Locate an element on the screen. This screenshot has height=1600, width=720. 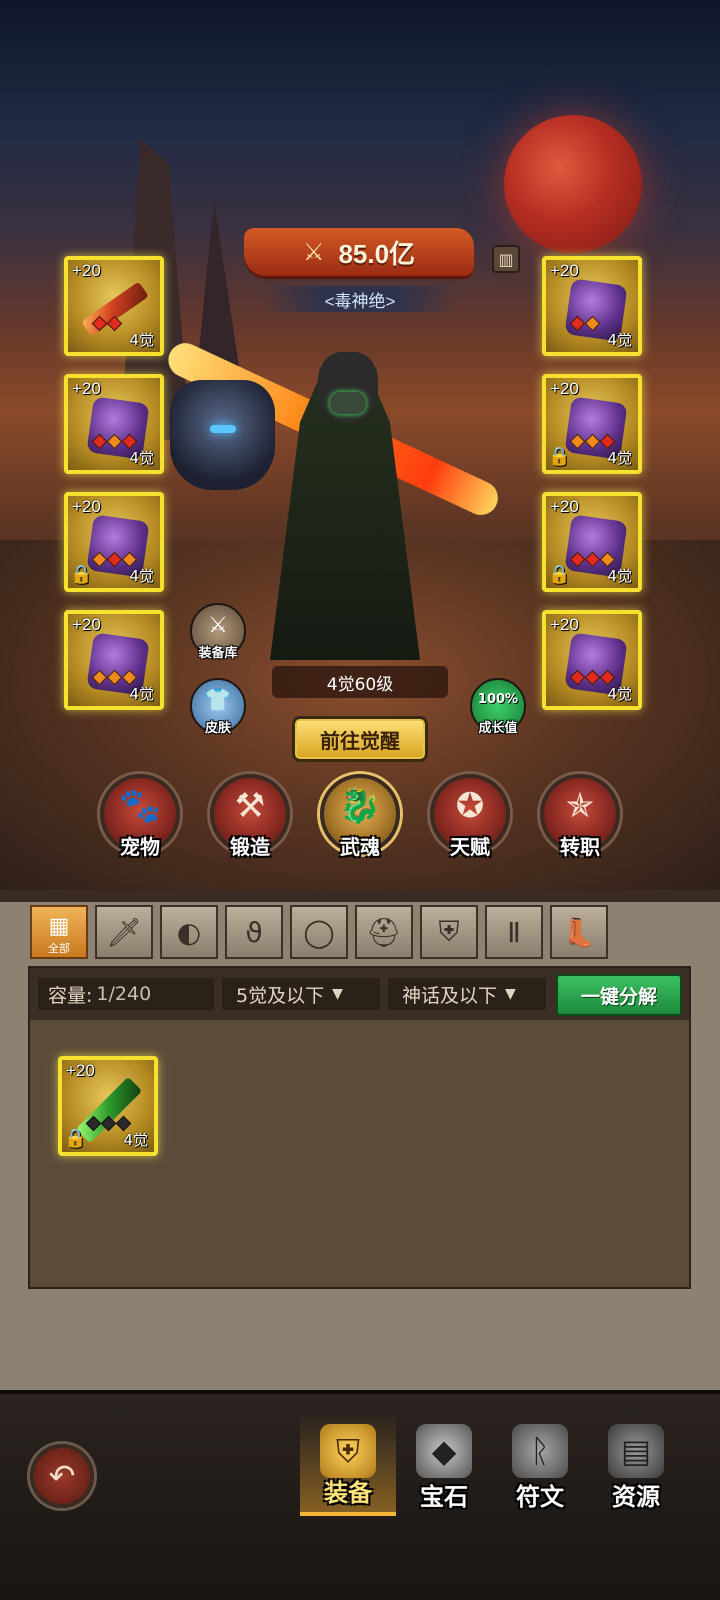
tab-weapon: 🗡 is located at coordinates (124, 932).